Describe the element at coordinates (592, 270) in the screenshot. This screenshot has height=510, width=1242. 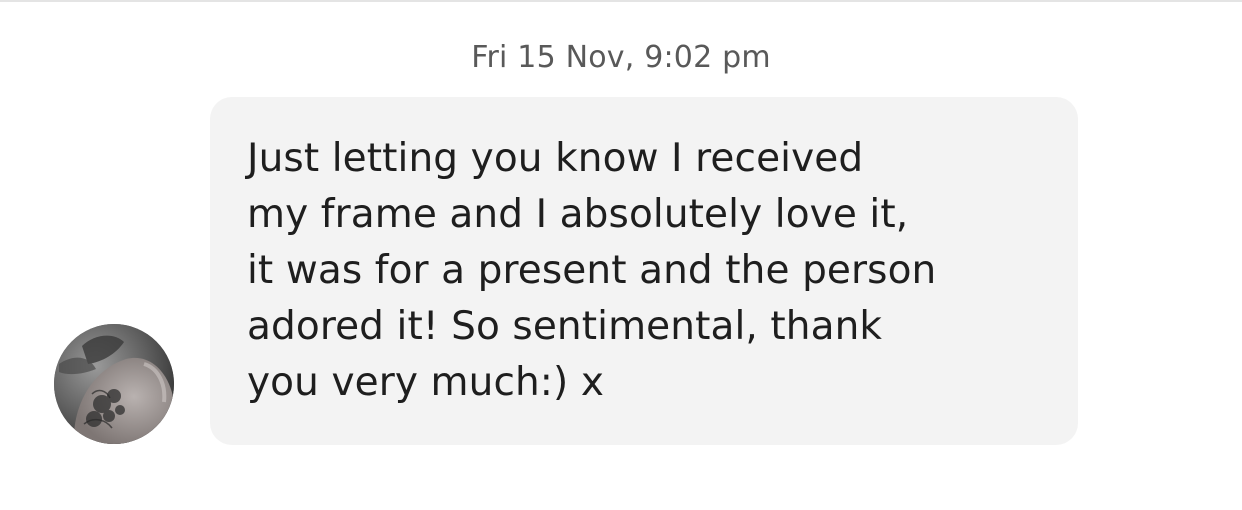
I see `message-text-line: it was for a present and the person` at that location.